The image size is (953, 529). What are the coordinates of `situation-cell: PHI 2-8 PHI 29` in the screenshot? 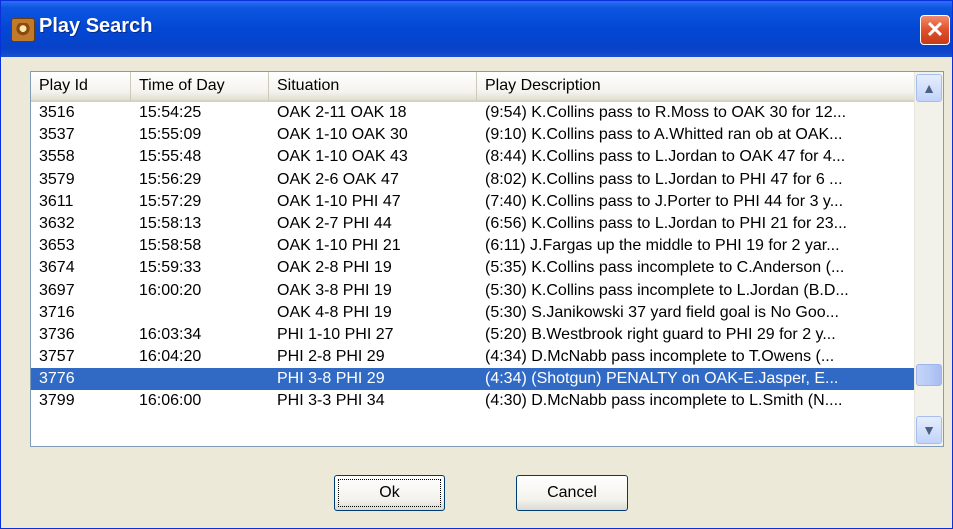 It's located at (331, 357).